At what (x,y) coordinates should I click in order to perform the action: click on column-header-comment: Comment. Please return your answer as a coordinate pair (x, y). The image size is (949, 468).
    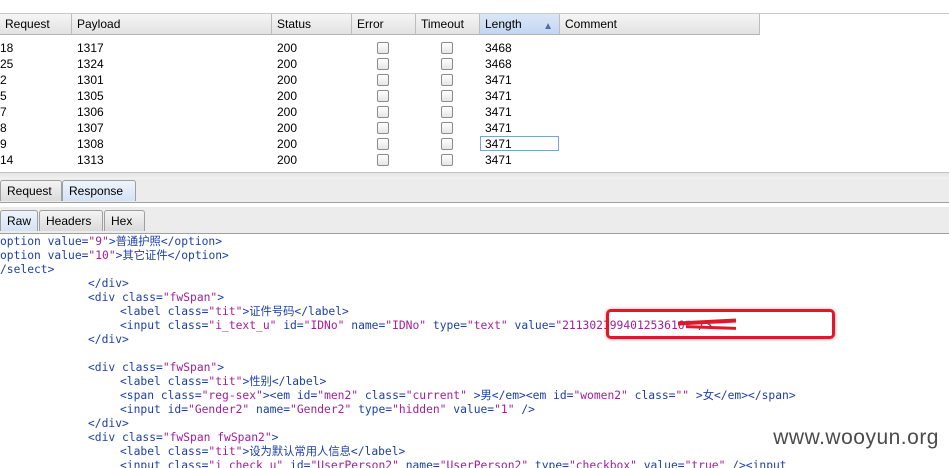
    Looking at the image, I should click on (660, 24).